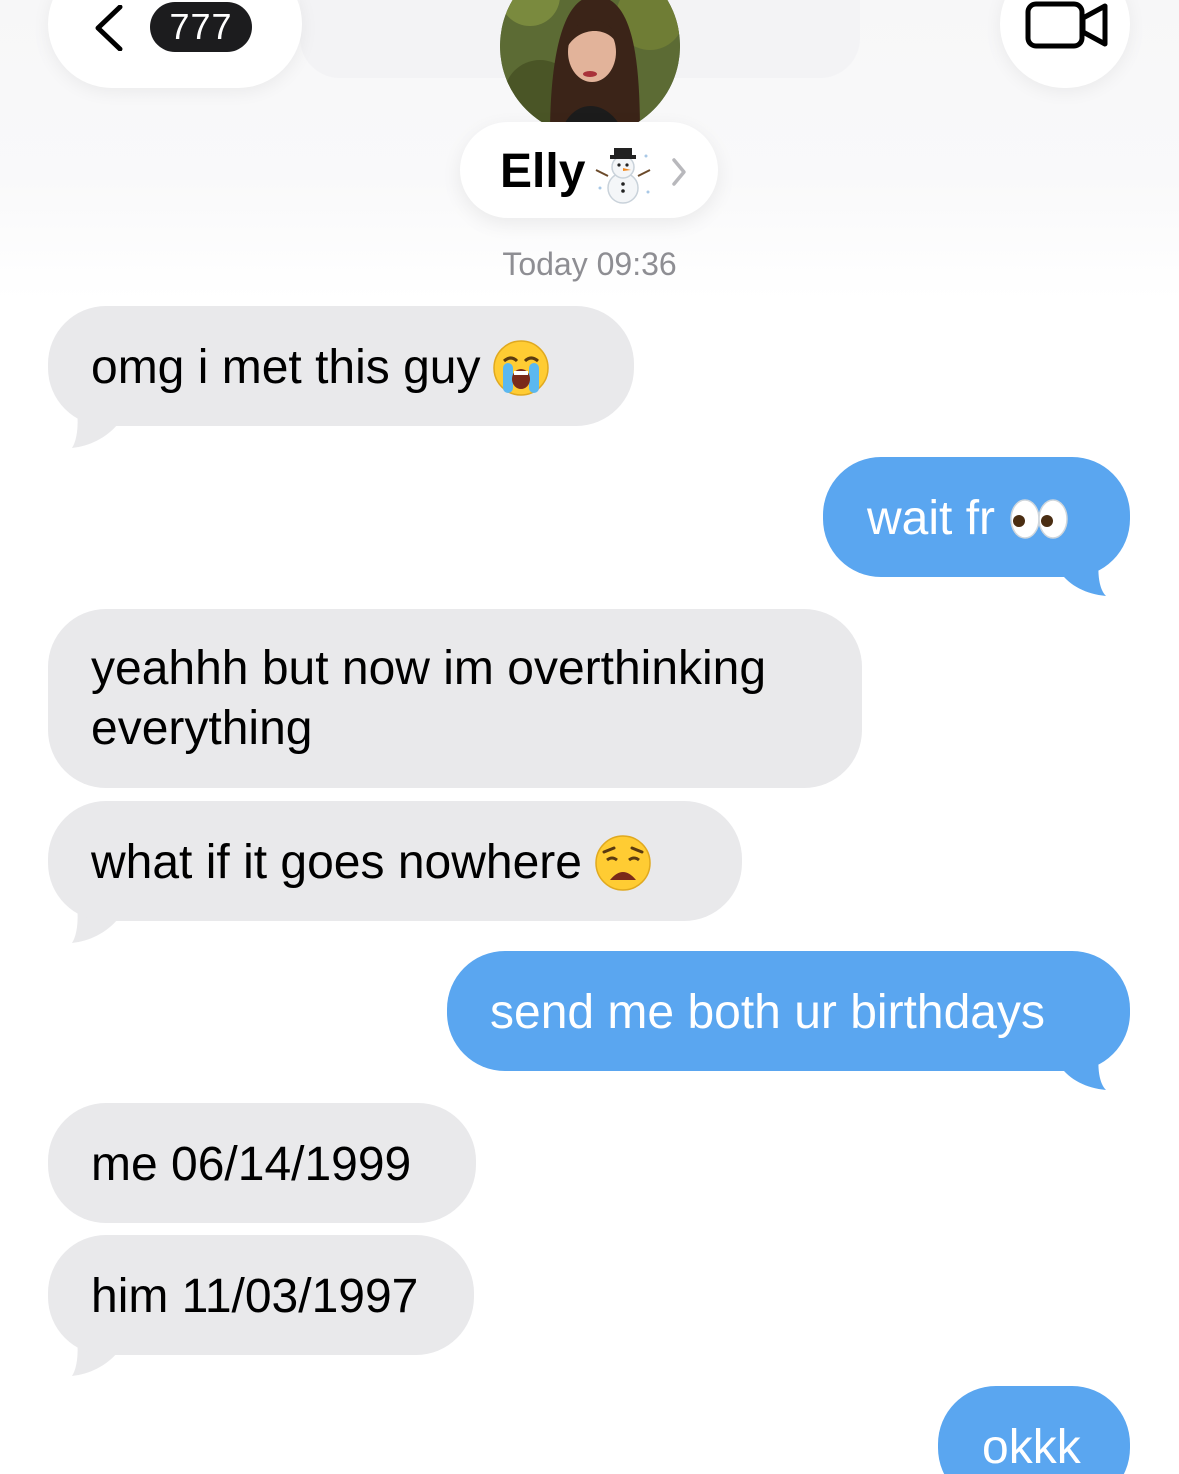 Image resolution: width=1179 pixels, height=1474 pixels. What do you see at coordinates (110, 28) in the screenshot?
I see `chevron-left-icon` at bounding box center [110, 28].